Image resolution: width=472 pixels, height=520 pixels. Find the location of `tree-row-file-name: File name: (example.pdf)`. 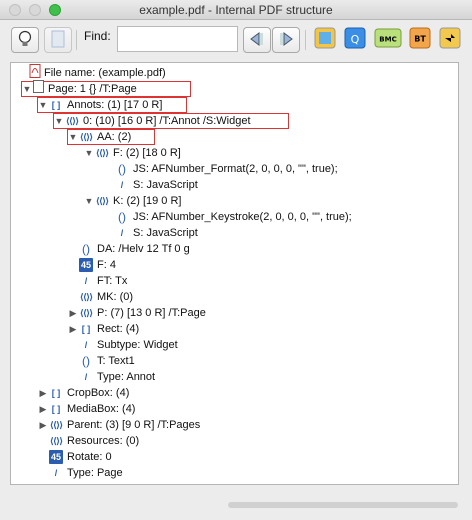

tree-row-file-name: File name: (example.pdf) is located at coordinates (91, 72).